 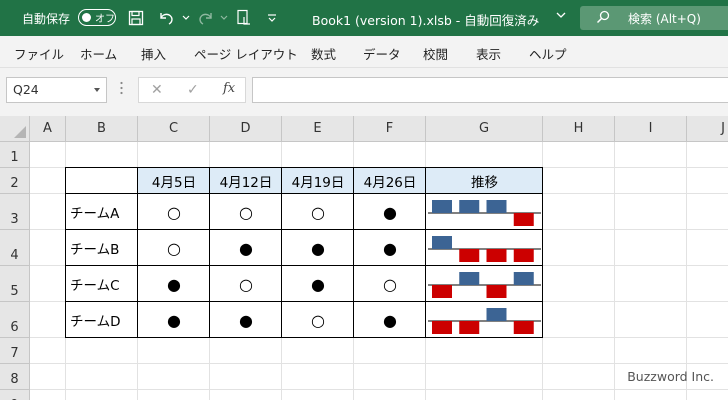 I want to click on cancel-icon: ✕, so click(x=157, y=90).